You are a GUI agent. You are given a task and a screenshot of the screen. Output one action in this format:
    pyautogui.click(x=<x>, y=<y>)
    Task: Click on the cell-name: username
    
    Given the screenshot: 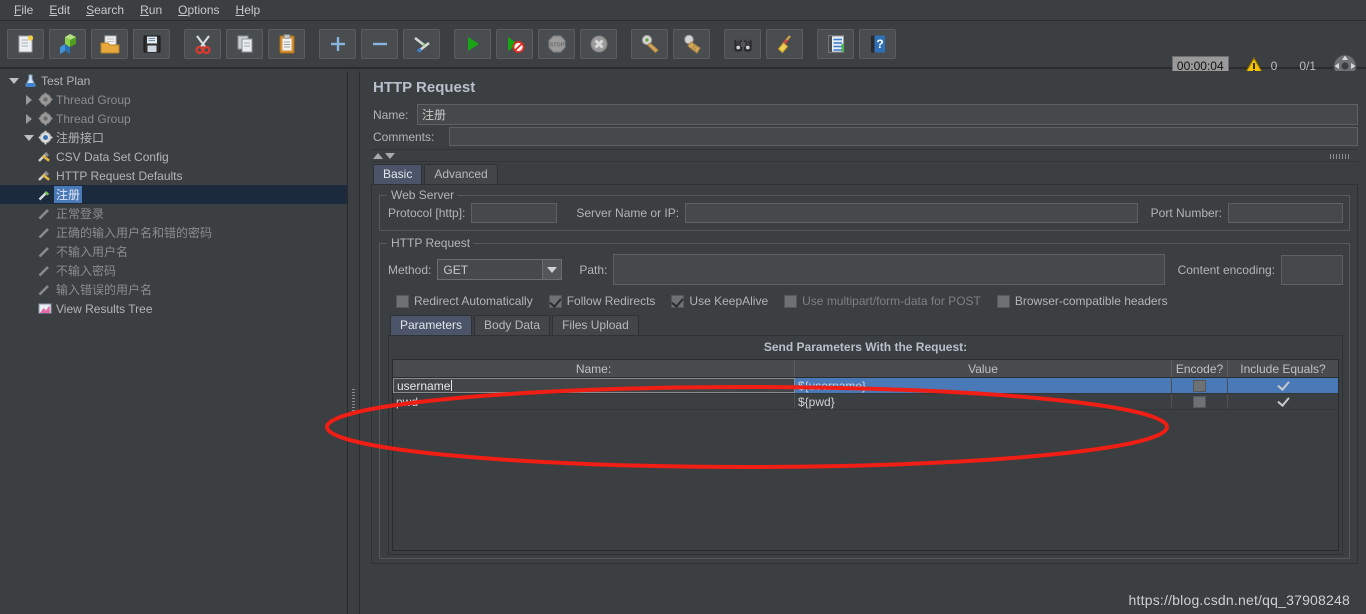 What is the action you would take?
    pyautogui.click(x=594, y=385)
    